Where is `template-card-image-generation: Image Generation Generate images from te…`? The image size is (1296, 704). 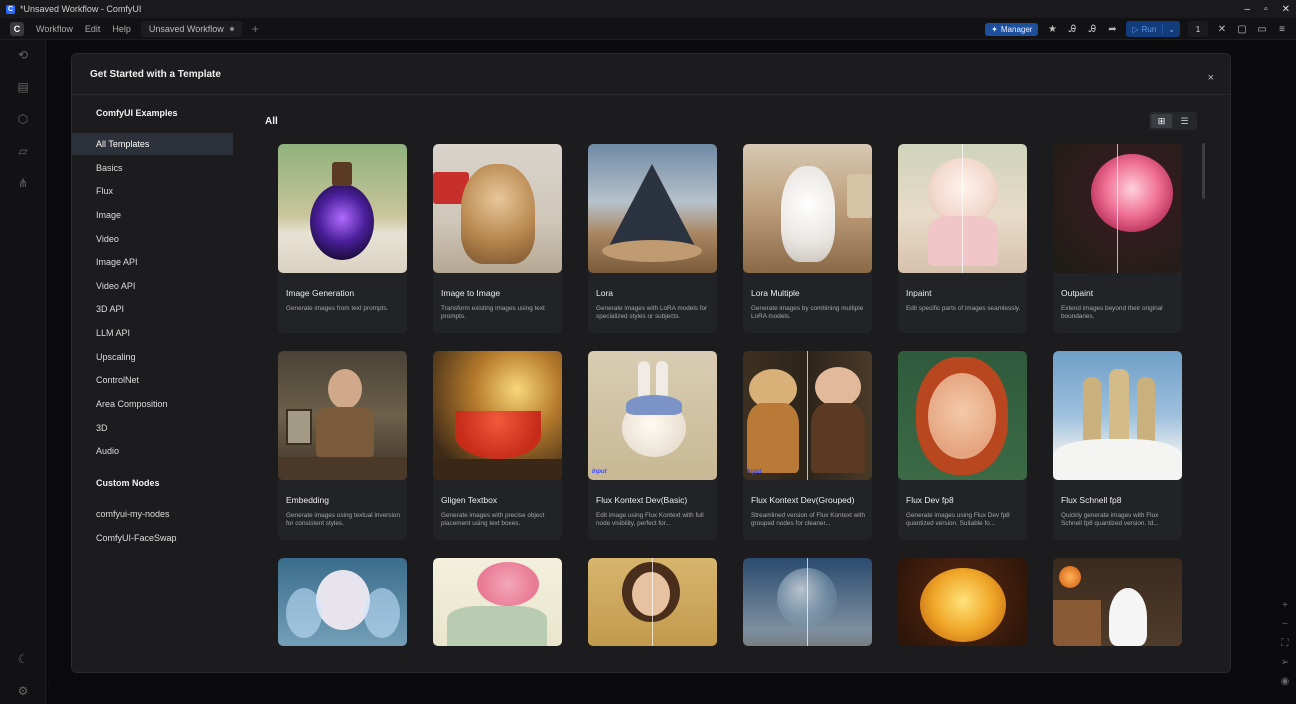 template-card-image-generation: Image Generation Generate images from te… is located at coordinates (342, 238).